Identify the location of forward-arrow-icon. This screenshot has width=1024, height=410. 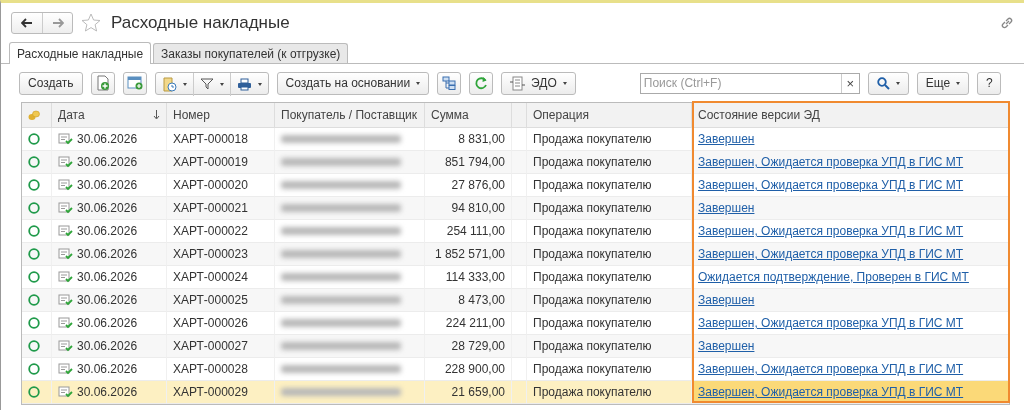
(57, 23).